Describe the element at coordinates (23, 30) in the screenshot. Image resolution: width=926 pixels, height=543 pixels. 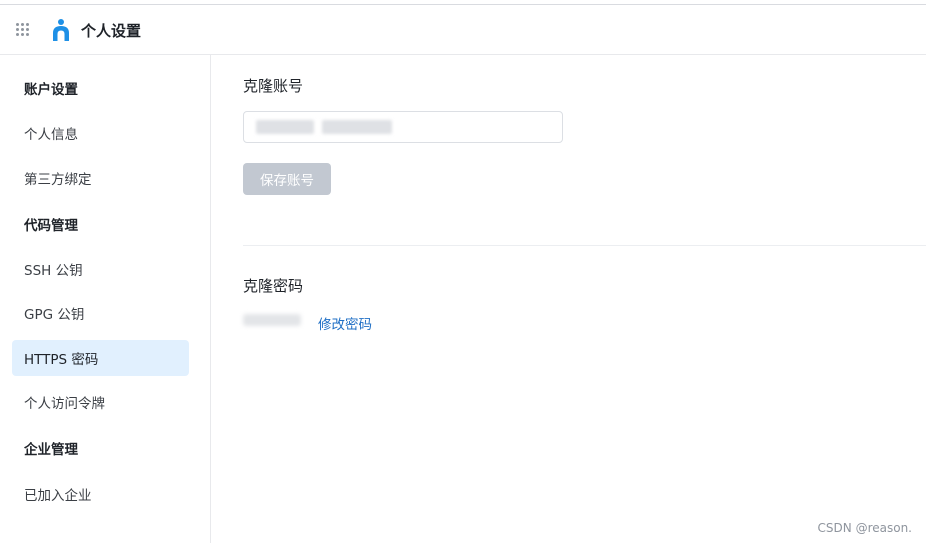
I see `apps-grid-icon` at that location.